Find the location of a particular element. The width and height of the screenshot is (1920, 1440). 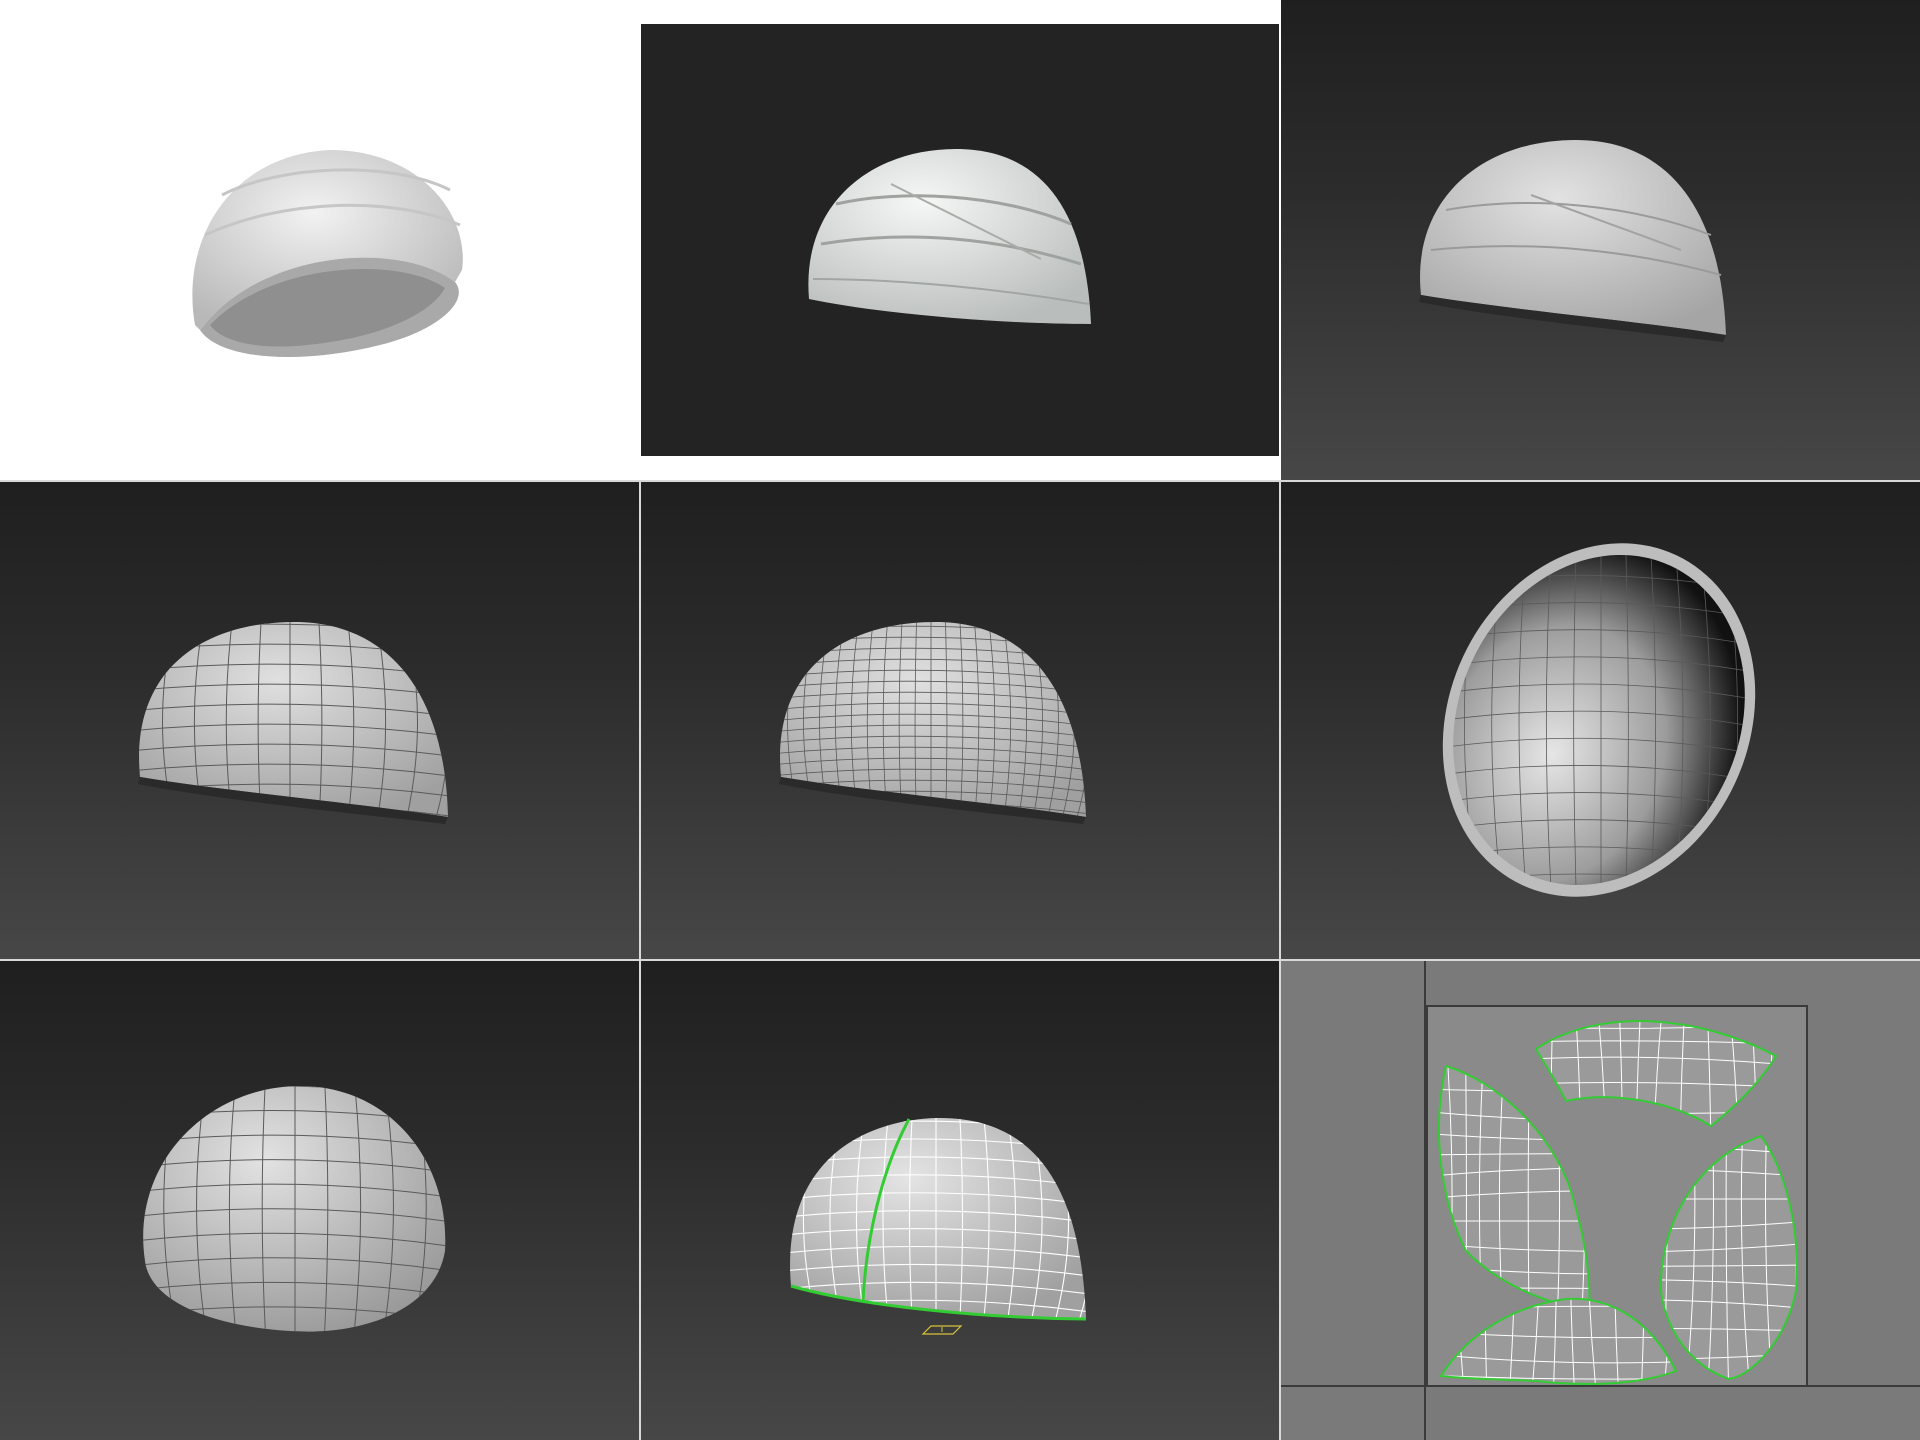

panel-viewport-wireframe-low is located at coordinates (319, 720).